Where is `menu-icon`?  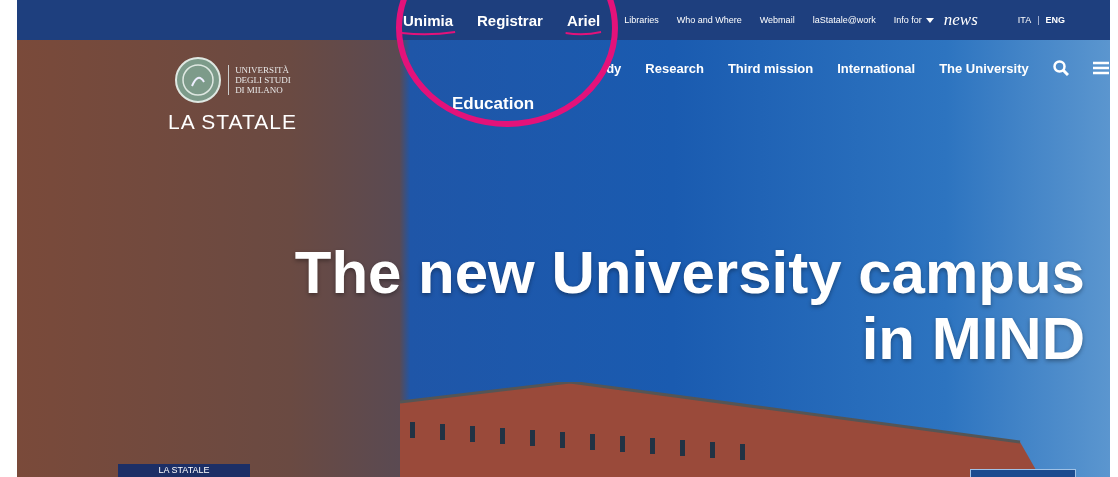
menu-icon is located at coordinates (1100, 68).